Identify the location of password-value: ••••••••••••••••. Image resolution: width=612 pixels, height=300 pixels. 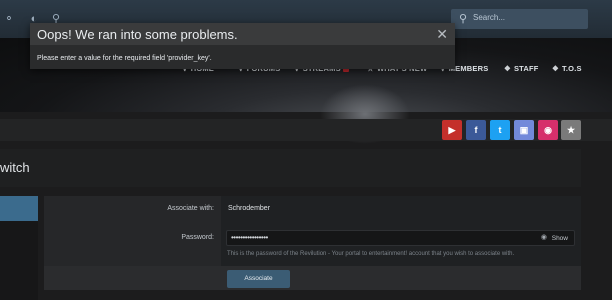
(249, 237).